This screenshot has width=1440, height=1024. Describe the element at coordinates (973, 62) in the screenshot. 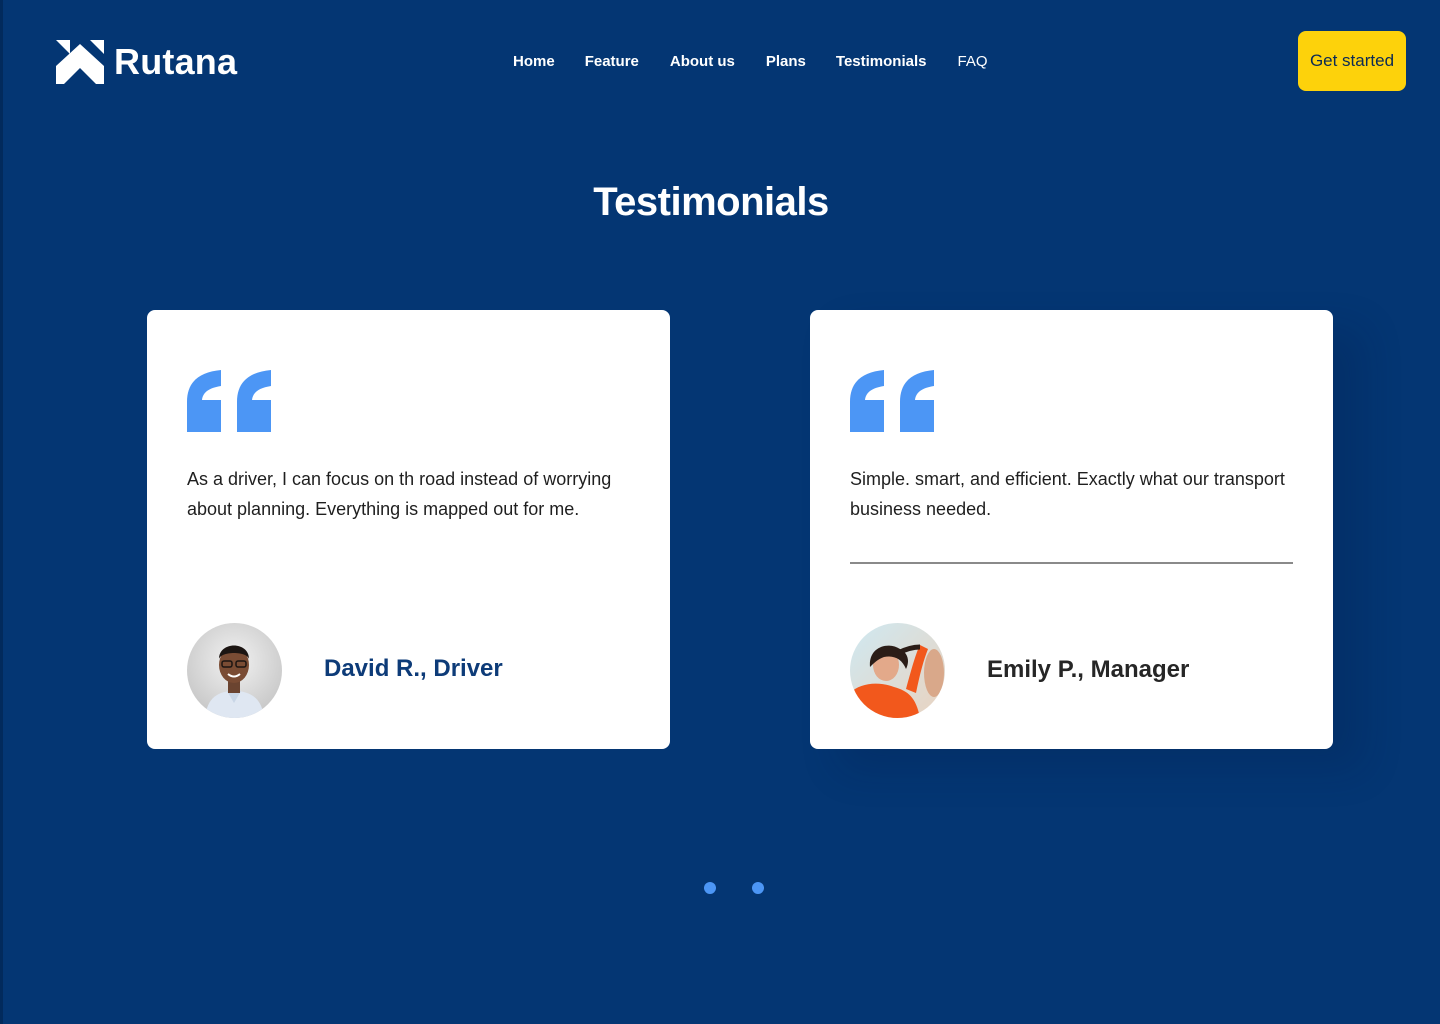

I see `nav-item-faq: FAQ` at that location.